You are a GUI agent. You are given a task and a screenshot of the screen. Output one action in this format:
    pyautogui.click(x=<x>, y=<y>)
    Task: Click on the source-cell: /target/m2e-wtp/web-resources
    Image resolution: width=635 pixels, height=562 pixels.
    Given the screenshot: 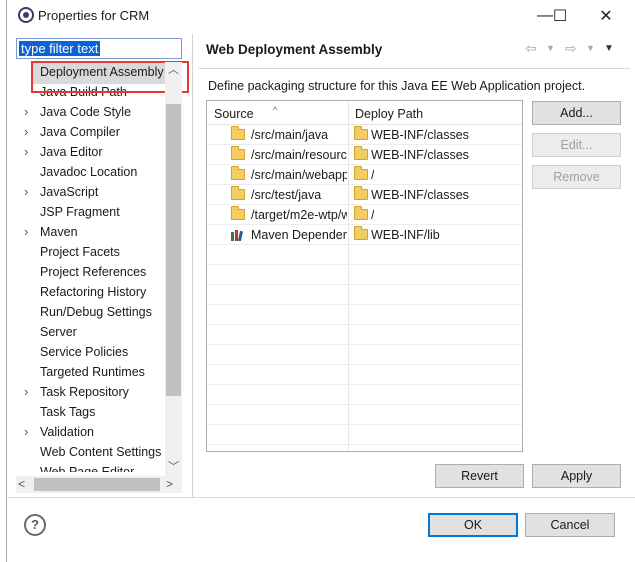 What is the action you would take?
    pyautogui.click(x=299, y=215)
    